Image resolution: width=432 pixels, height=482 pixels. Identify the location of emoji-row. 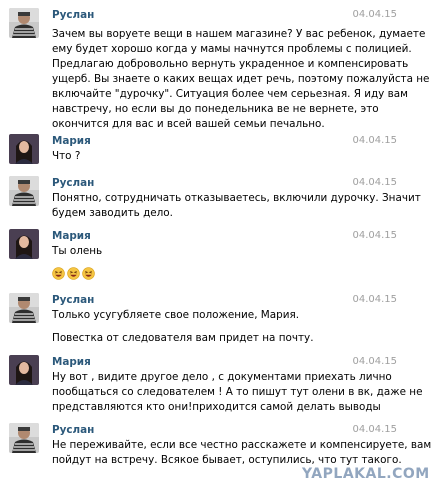
(73, 273).